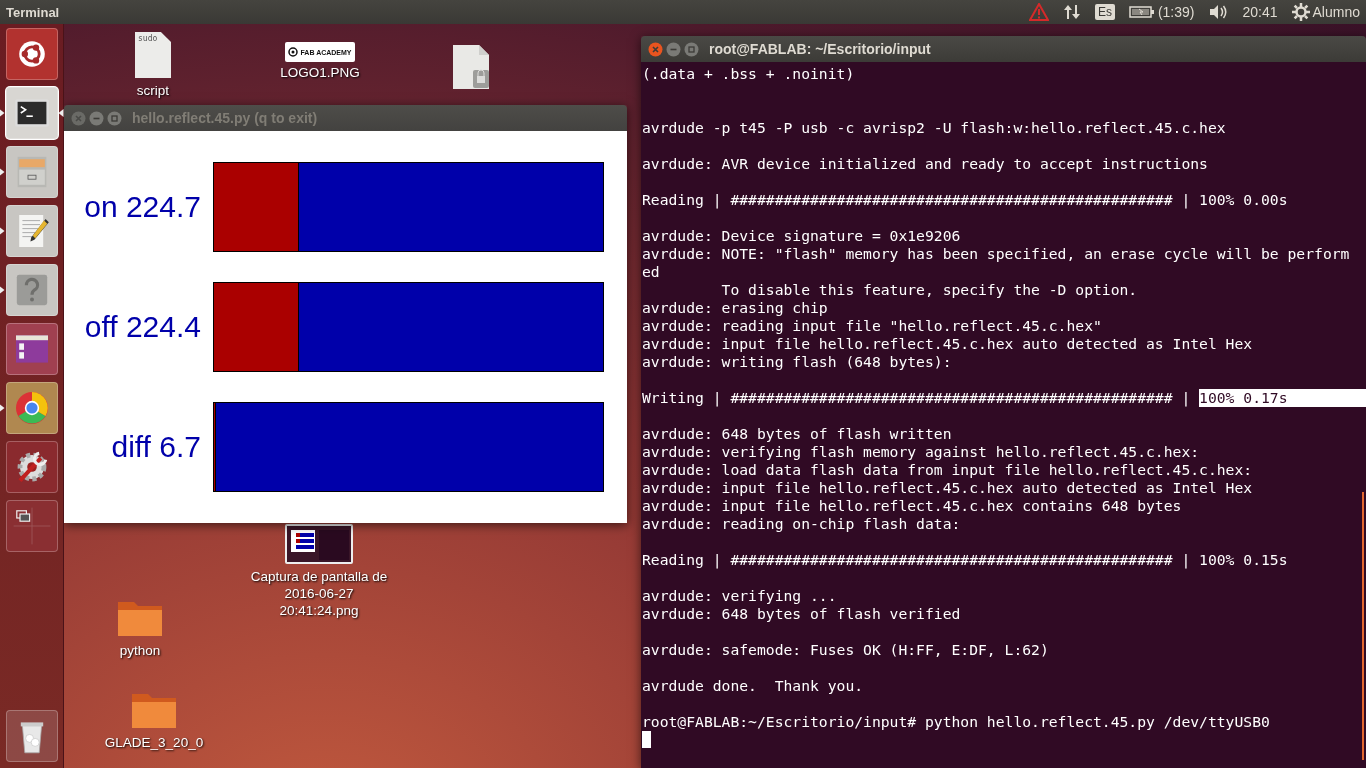 The image size is (1366, 768). I want to click on battery-time: (1:39), so click(1176, 12).